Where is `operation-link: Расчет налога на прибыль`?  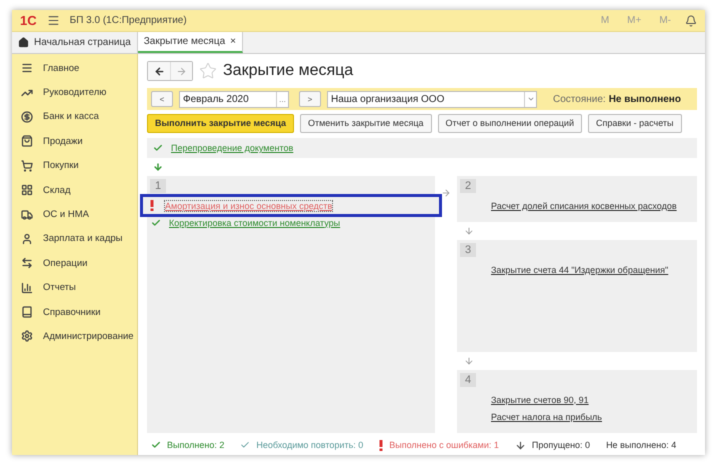
operation-link: Расчет налога на прибыль is located at coordinates (546, 417).